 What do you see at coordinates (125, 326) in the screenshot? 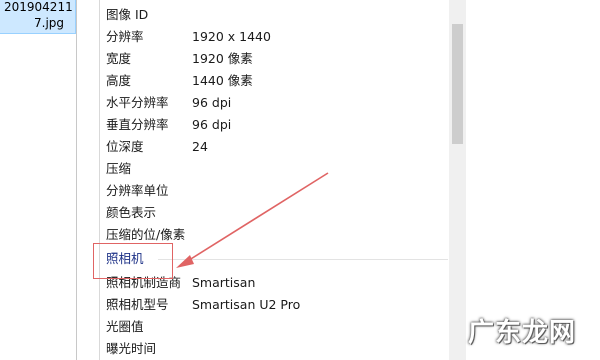
I see `property-name: 光圈值` at bounding box center [125, 326].